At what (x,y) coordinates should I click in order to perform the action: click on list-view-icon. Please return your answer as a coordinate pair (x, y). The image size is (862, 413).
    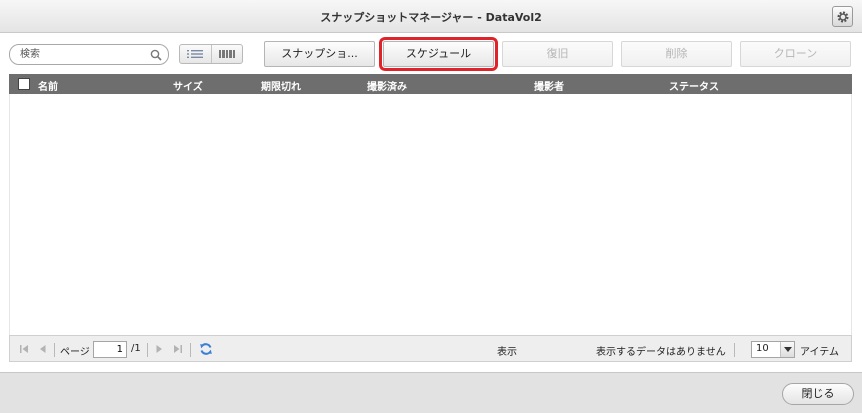
    Looking at the image, I should click on (195, 54).